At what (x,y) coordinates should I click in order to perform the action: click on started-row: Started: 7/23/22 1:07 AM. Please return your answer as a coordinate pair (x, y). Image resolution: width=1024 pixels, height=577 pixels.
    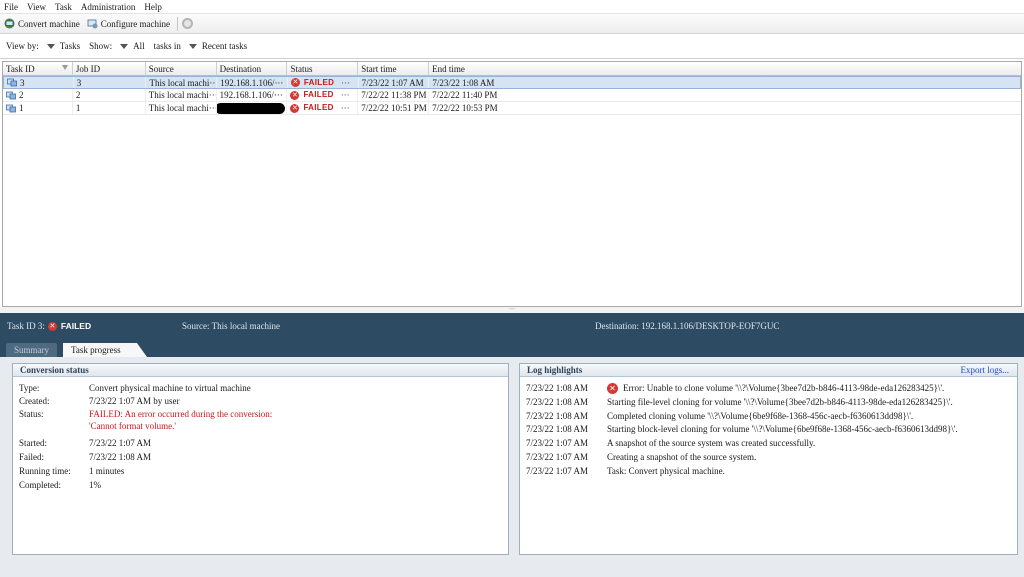
    Looking at the image, I should click on (85, 443).